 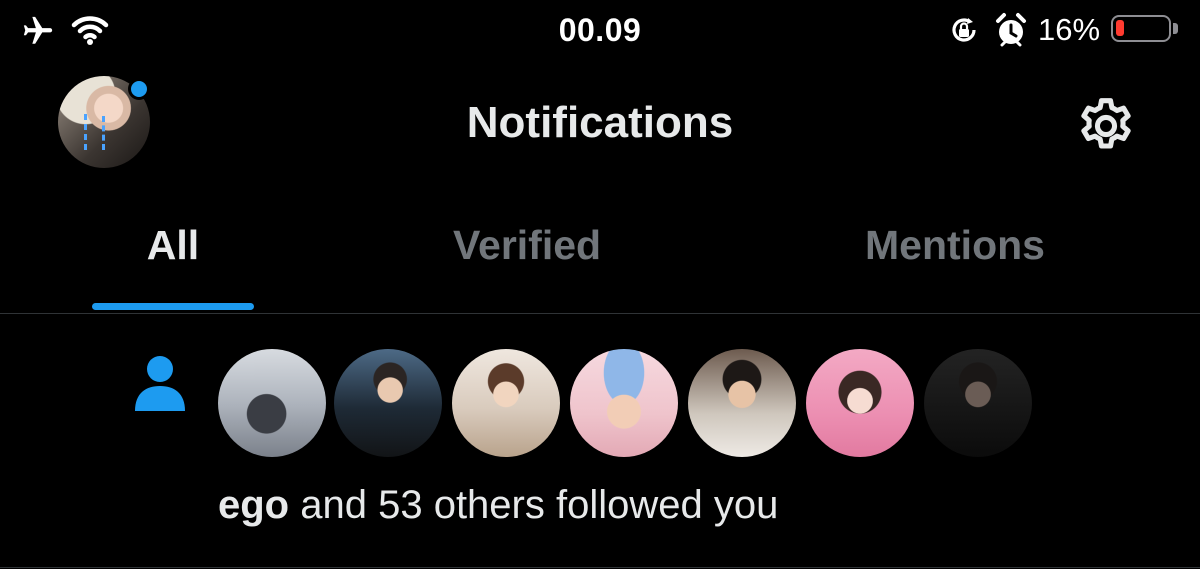 I want to click on battery-icon, so click(x=1141, y=28).